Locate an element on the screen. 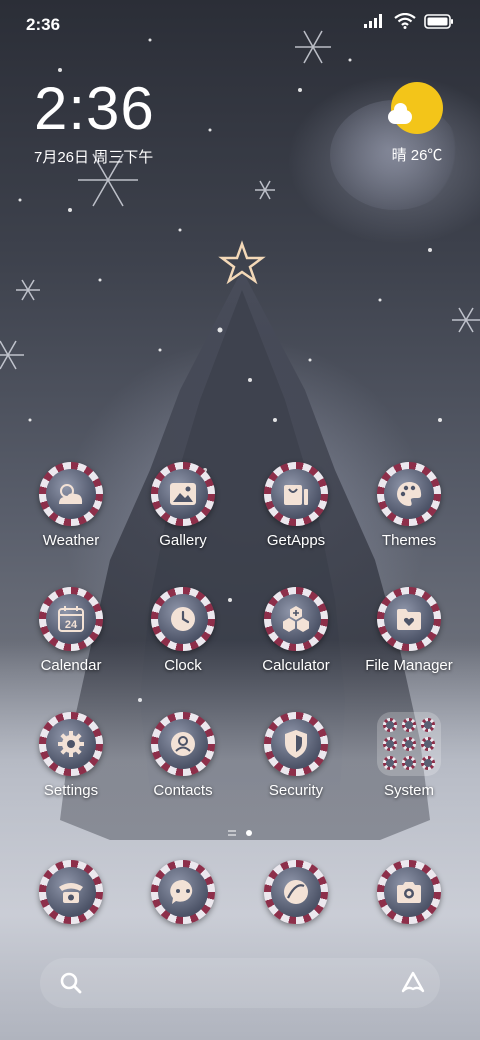 The width and height of the screenshot is (480, 1040). app-label: Settings is located at coordinates (71, 790).